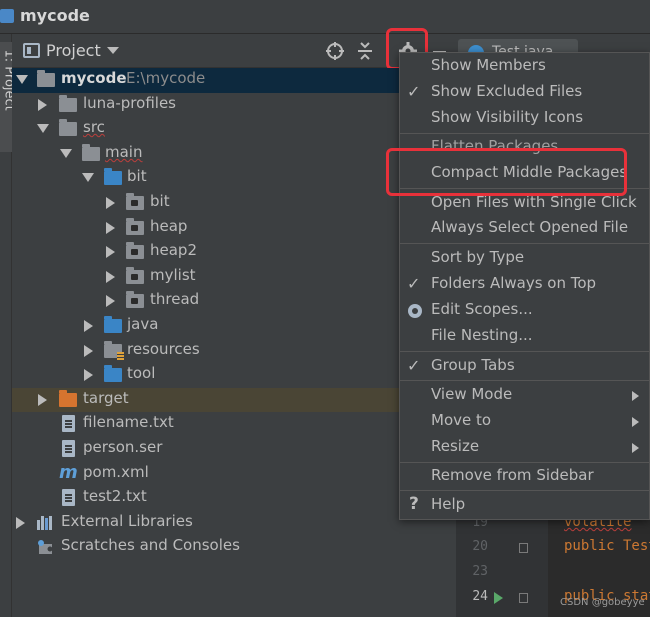 The image size is (650, 617). I want to click on menu-item-group-tabs: ✓ Group Tabs, so click(524, 367).